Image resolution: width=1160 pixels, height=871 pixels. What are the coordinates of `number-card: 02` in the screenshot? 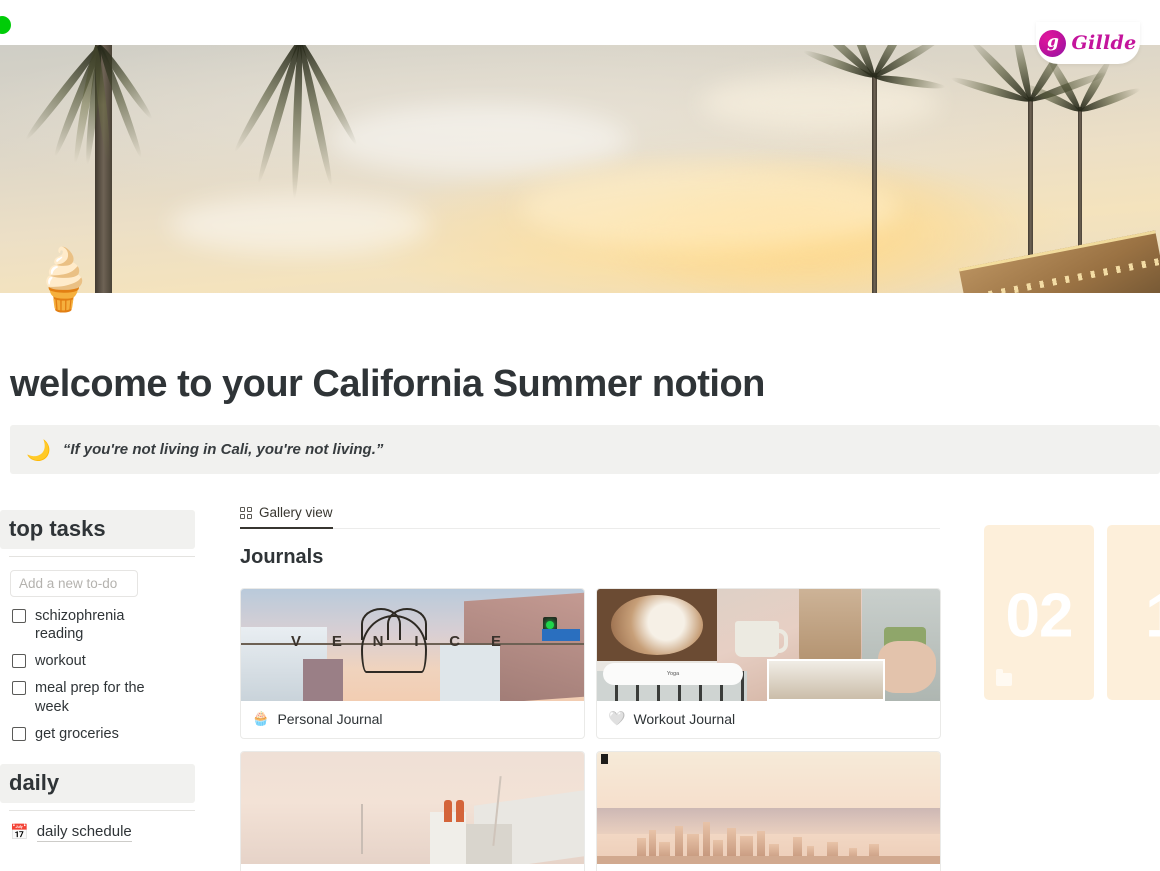 It's located at (1039, 612).